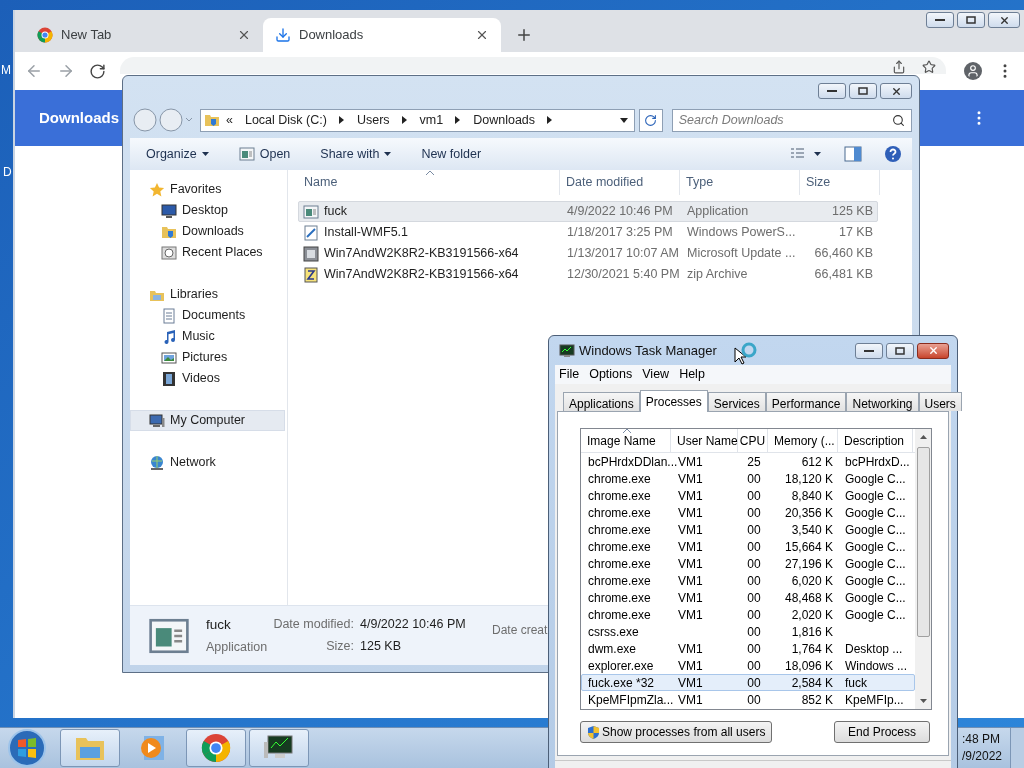 The width and height of the screenshot is (1024, 768). What do you see at coordinates (620, 182) in the screenshot?
I see `column-header: Date modified` at bounding box center [620, 182].